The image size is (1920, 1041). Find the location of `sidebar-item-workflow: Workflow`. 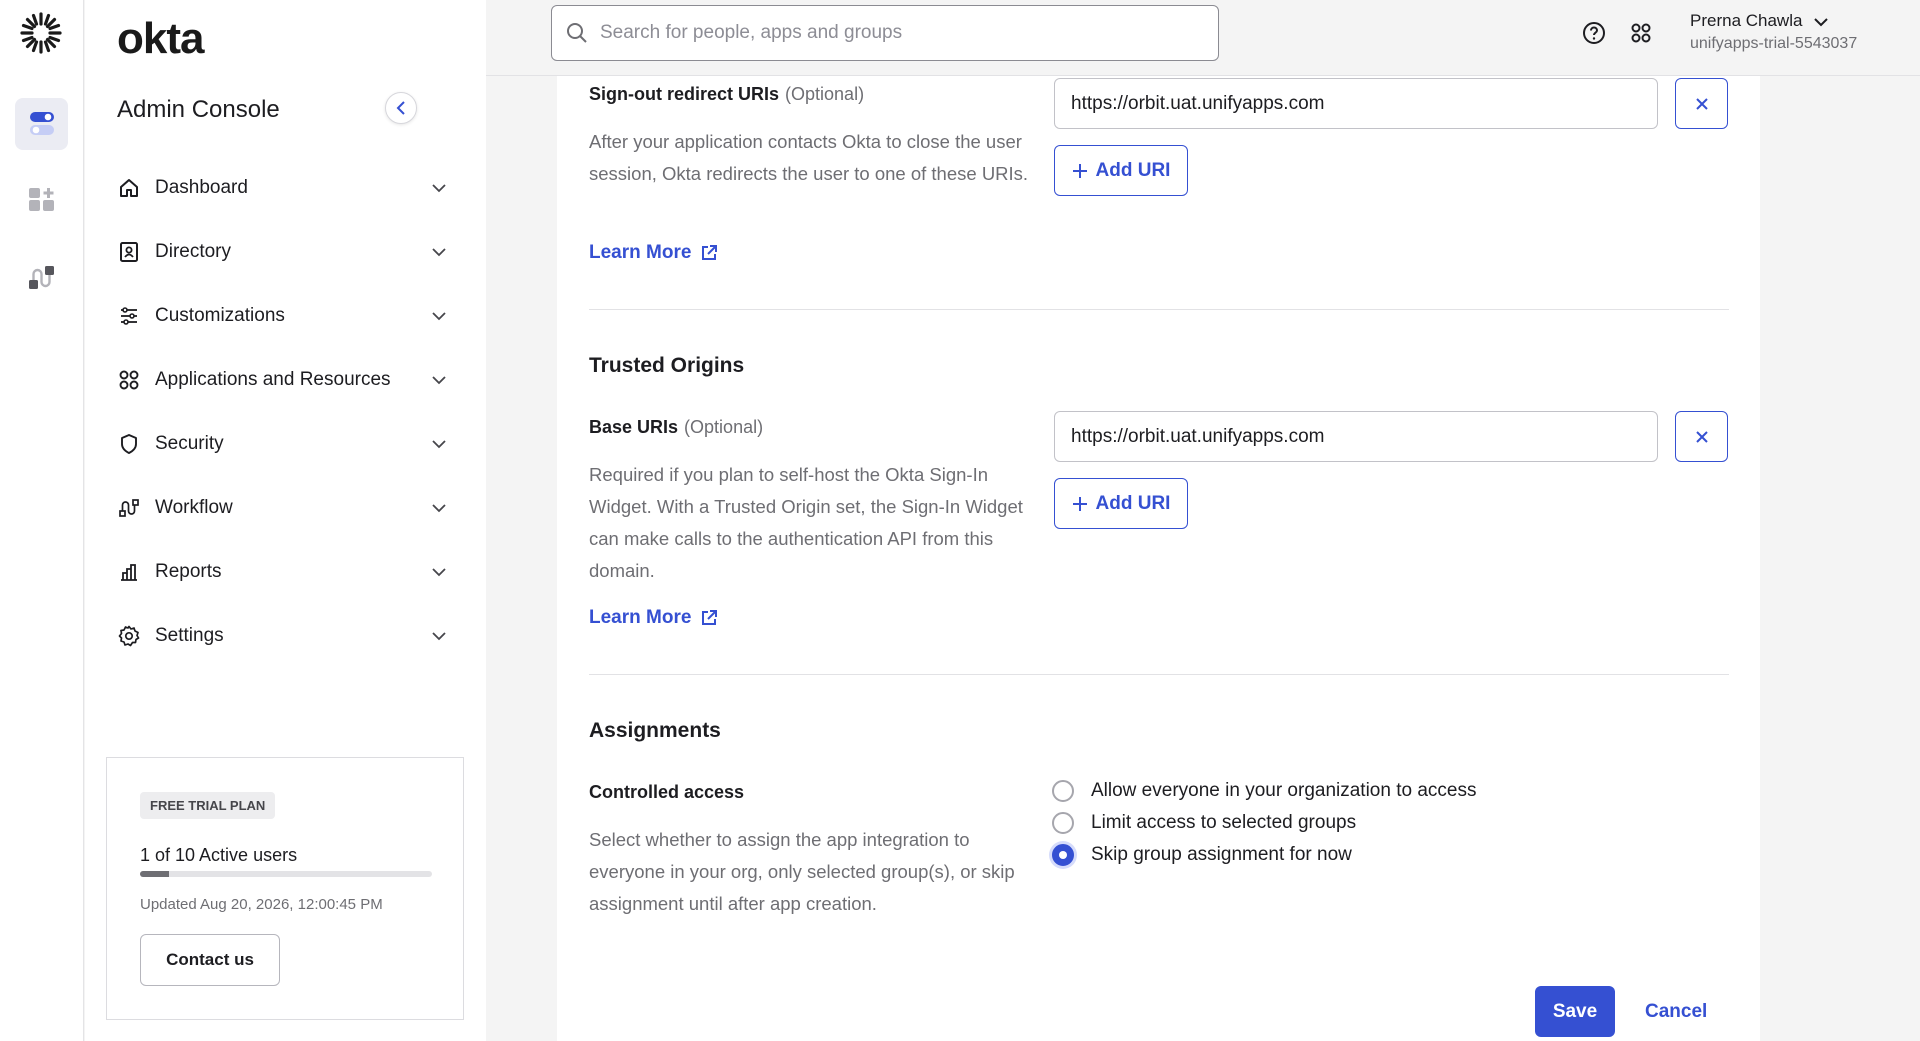

sidebar-item-workflow: Workflow is located at coordinates (282, 508).